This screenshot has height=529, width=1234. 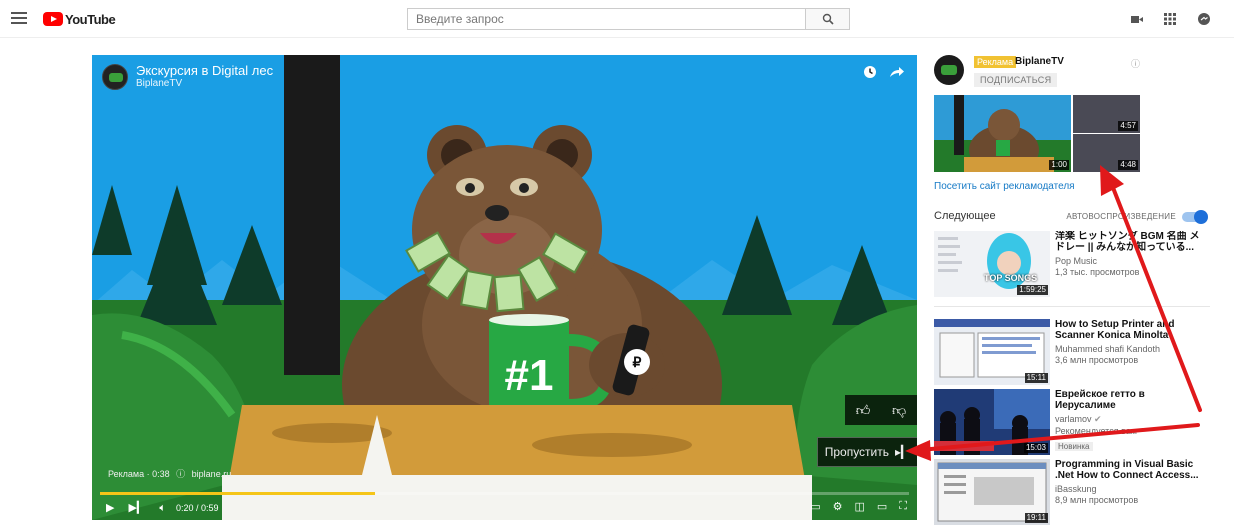 What do you see at coordinates (1106, 153) in the screenshot?
I see `ad-video-thumbnail-3: 4:48` at bounding box center [1106, 153].